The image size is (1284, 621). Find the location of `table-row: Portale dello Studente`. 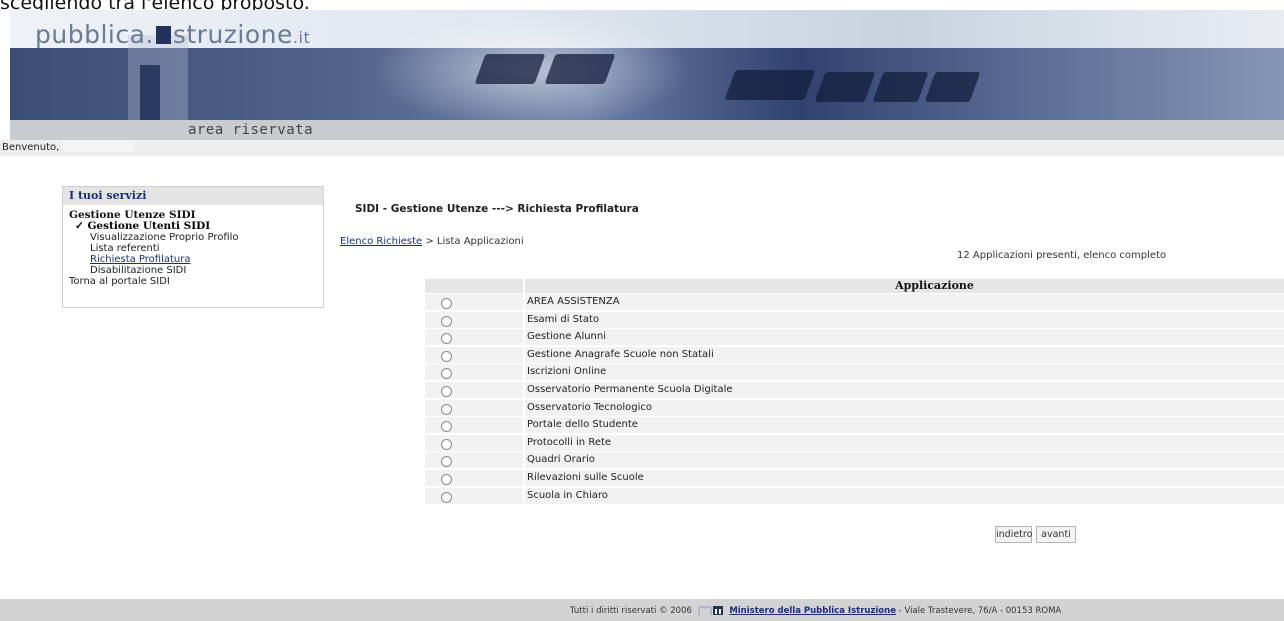

table-row: Portale dello Studente is located at coordinates (854, 425).